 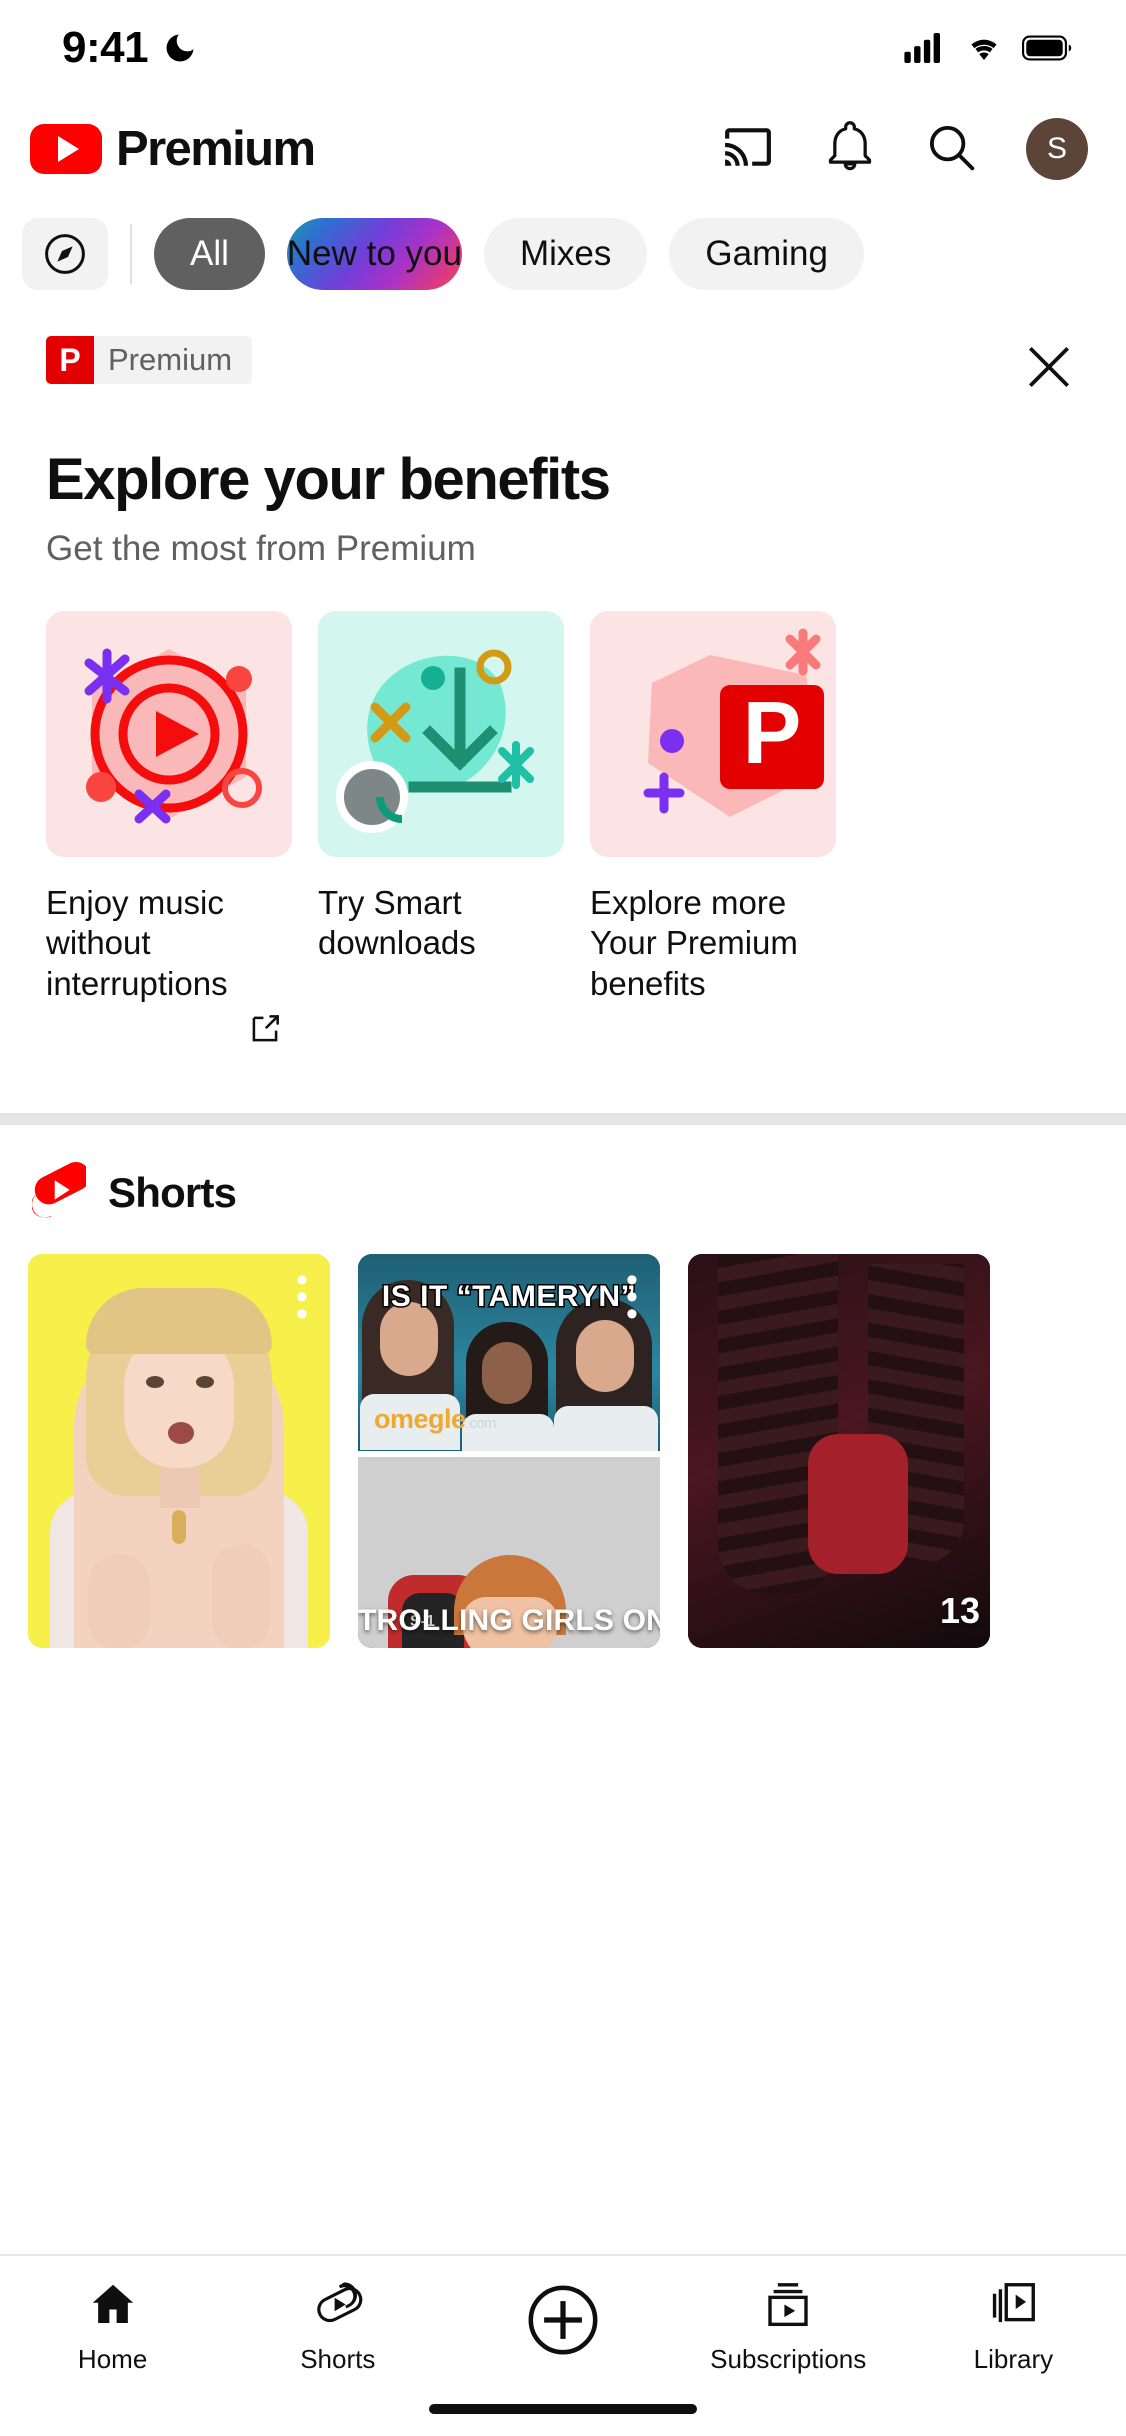 What do you see at coordinates (694, 943) in the screenshot?
I see `benefit-card-title: Explore more Your Premium benefits` at bounding box center [694, 943].